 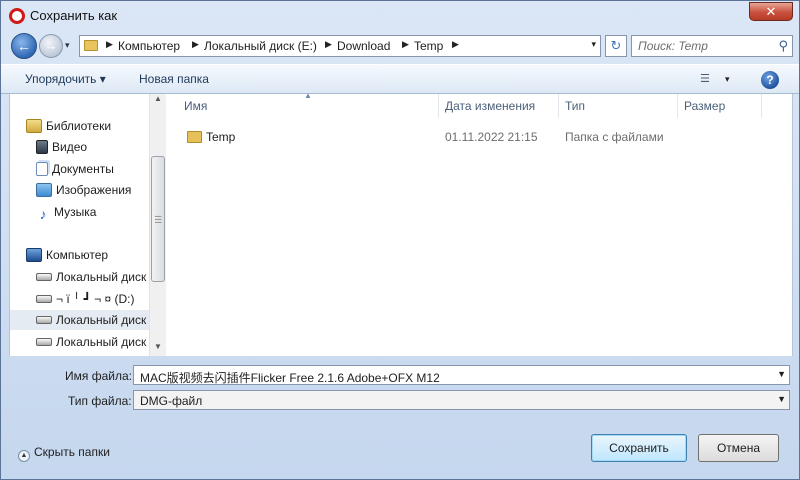 I want to click on row-modified: 01.11.2022 21:15, so click(x=491, y=137).